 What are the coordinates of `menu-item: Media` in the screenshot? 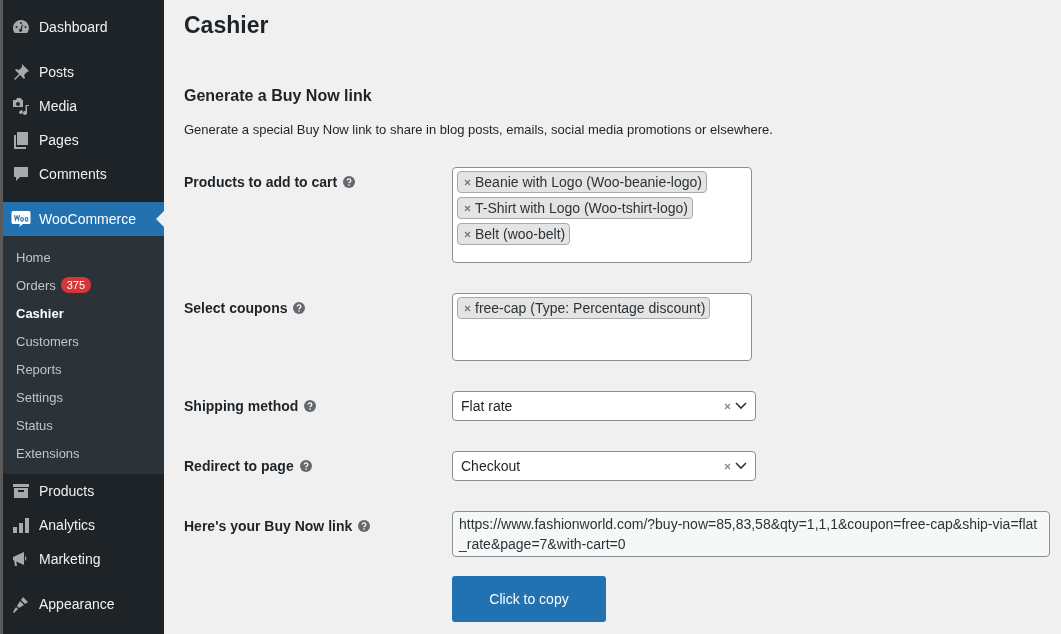 It's located at (83, 106).